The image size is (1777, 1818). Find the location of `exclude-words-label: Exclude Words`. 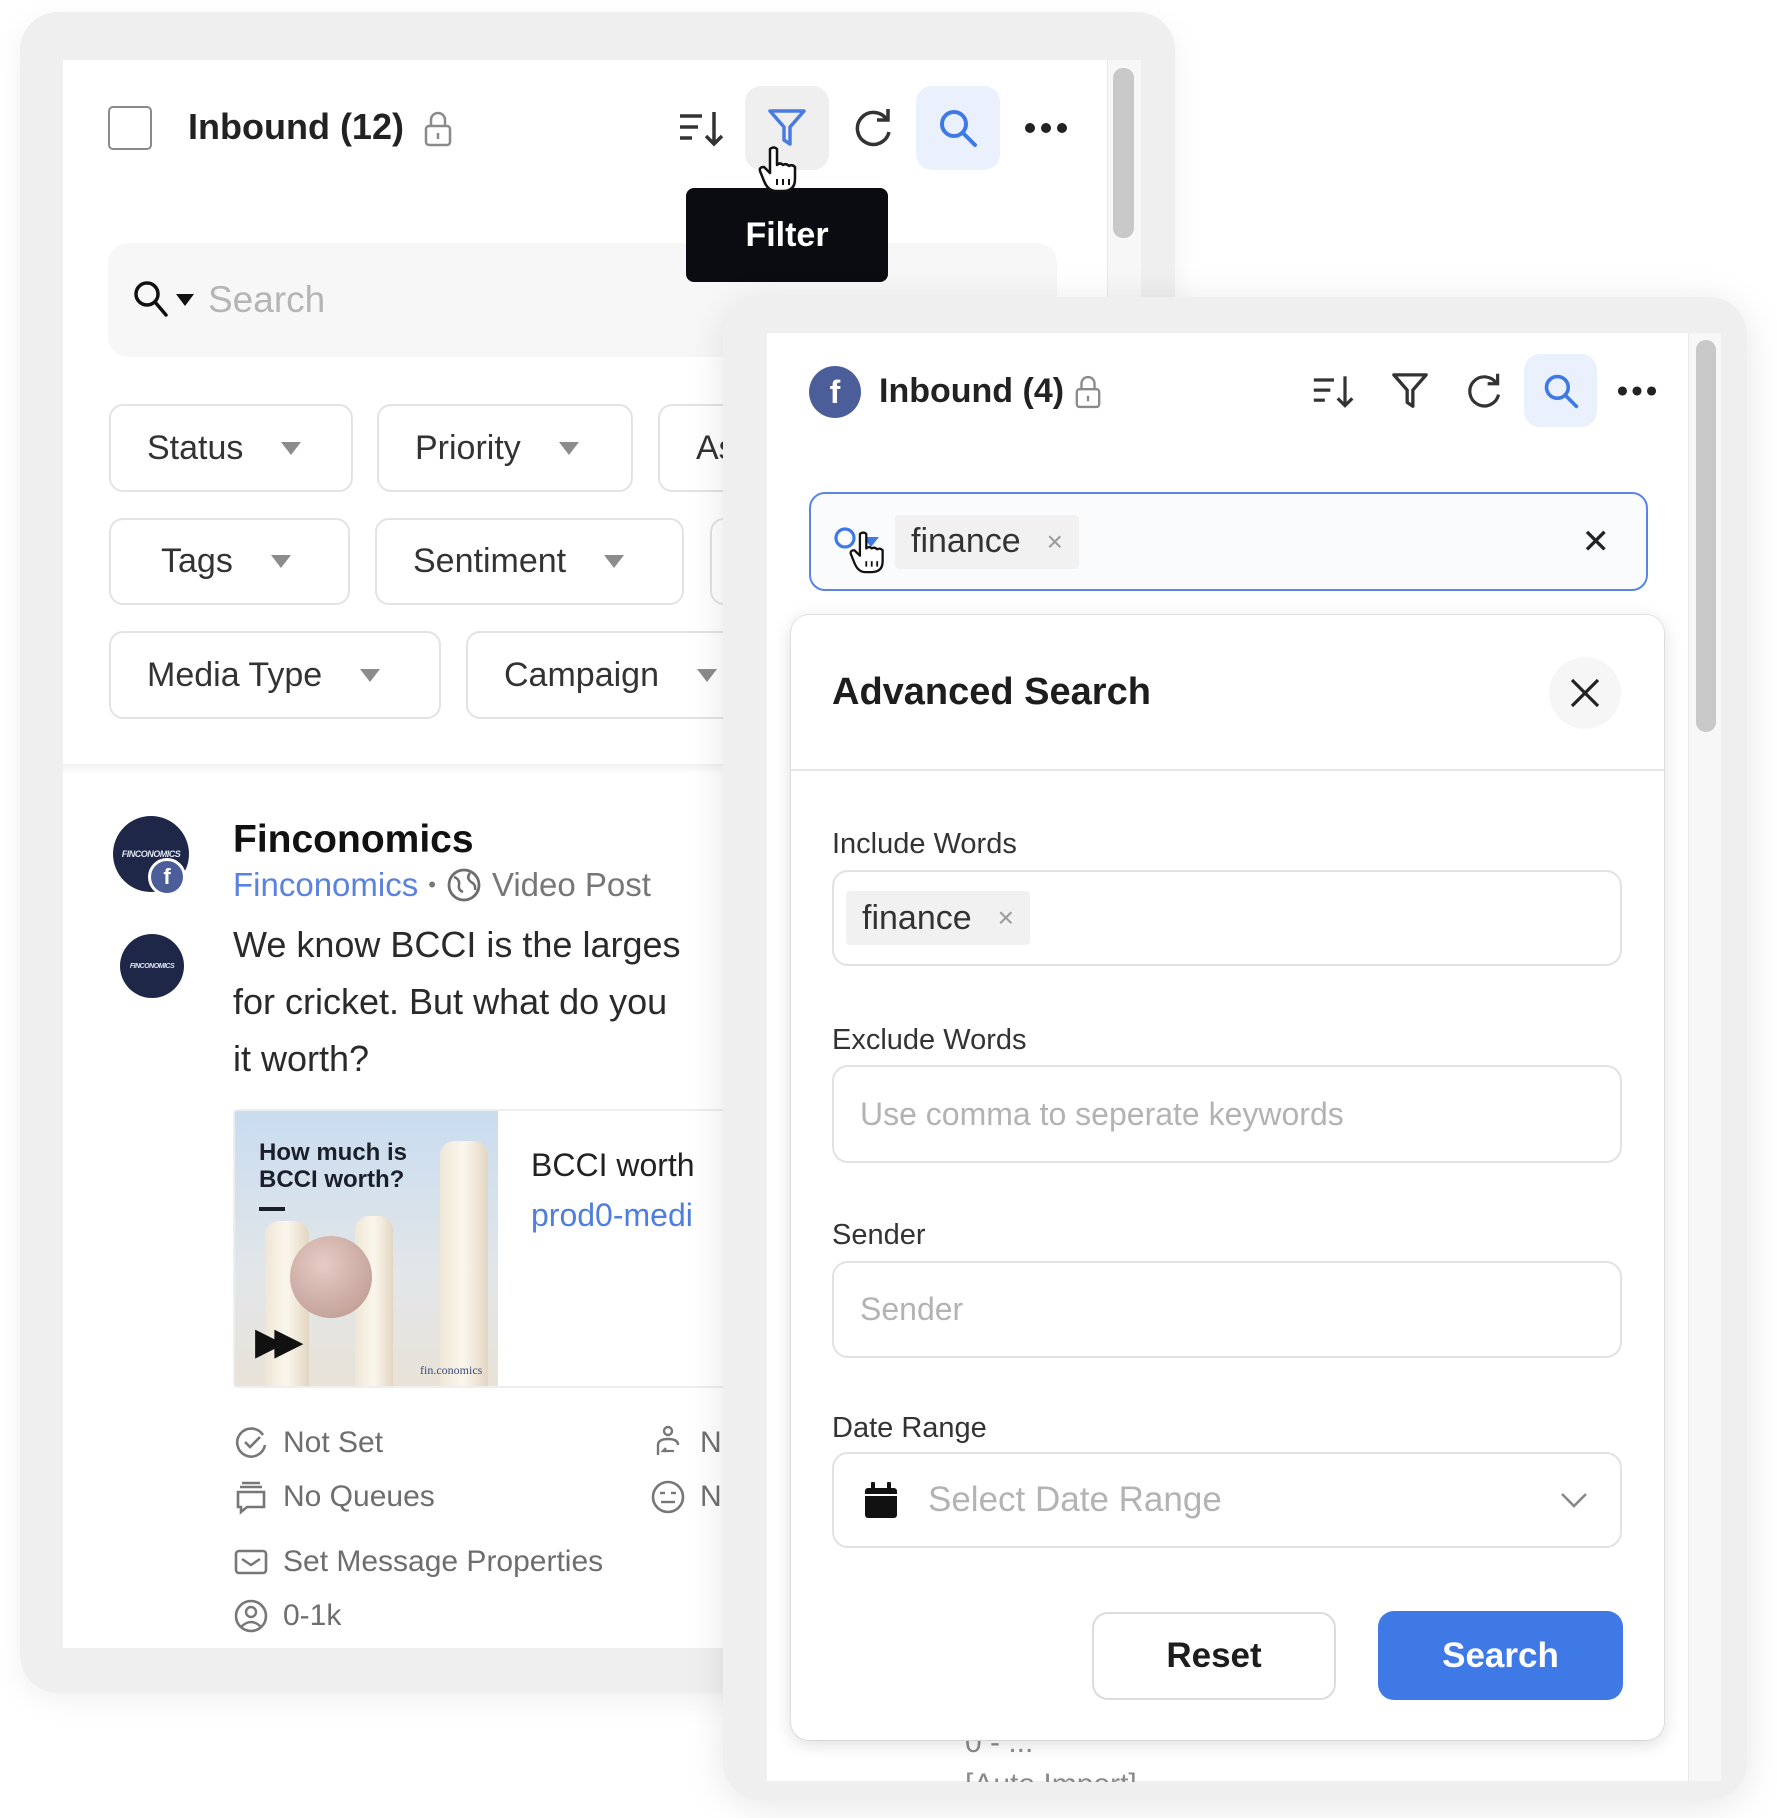

exclude-words-label: Exclude Words is located at coordinates (929, 1040).